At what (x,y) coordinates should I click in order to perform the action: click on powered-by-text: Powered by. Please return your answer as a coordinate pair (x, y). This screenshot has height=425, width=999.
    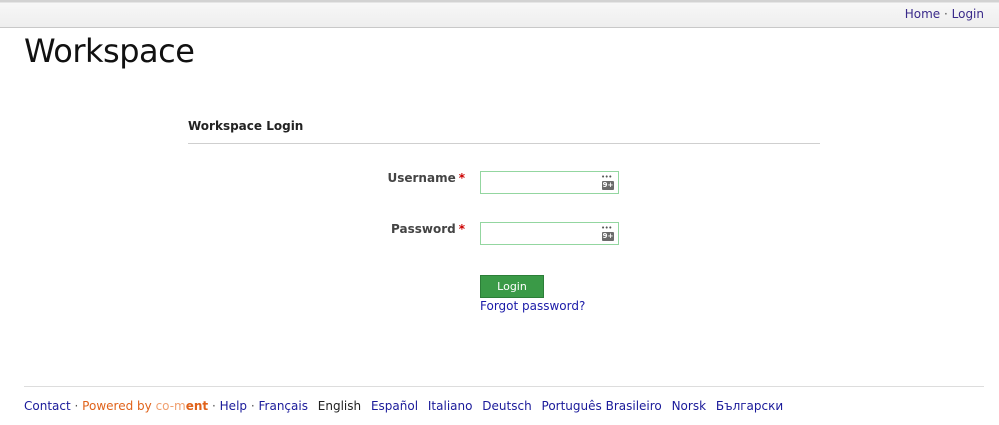
    Looking at the image, I should click on (117, 406).